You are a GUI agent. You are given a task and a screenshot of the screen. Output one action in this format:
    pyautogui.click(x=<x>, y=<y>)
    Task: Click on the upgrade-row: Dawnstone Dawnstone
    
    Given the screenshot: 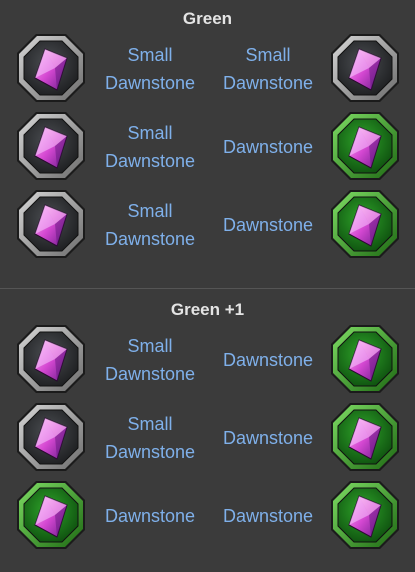 What is the action you would take?
    pyautogui.click(x=207, y=516)
    